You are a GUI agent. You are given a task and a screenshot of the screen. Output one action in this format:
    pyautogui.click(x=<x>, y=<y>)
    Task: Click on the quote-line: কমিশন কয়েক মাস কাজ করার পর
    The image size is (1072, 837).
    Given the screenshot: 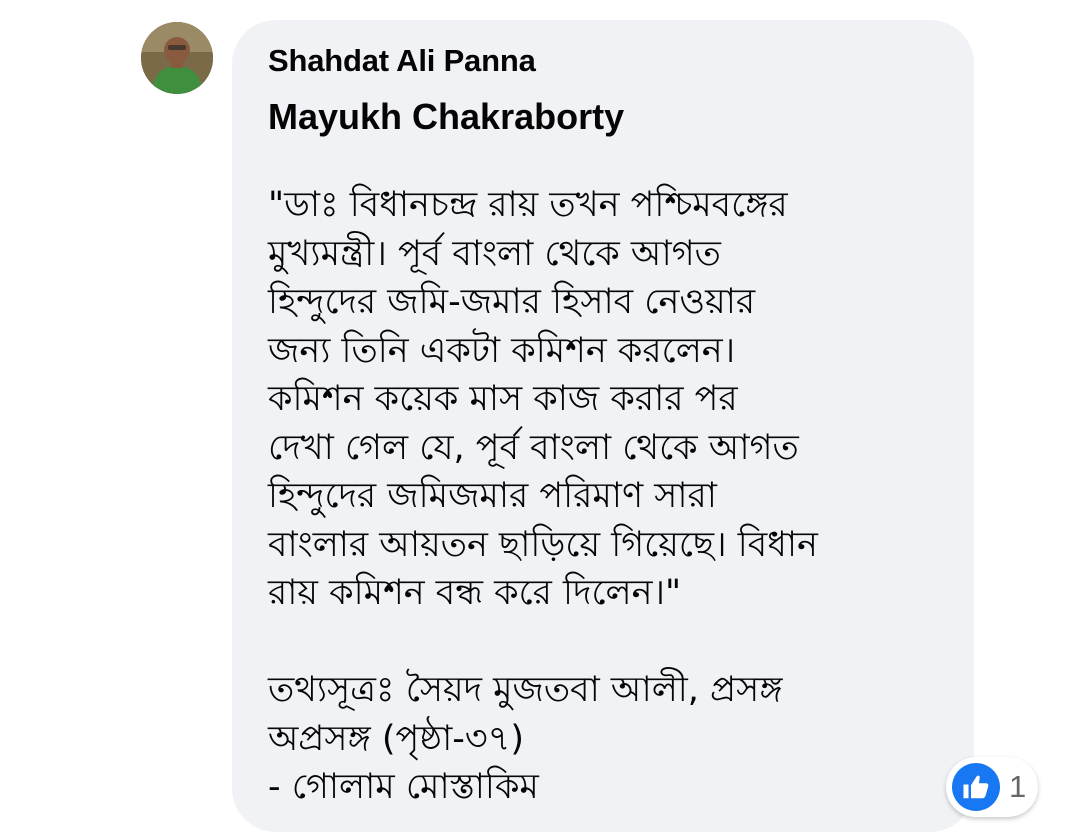 What is the action you would take?
    pyautogui.click(x=503, y=399)
    